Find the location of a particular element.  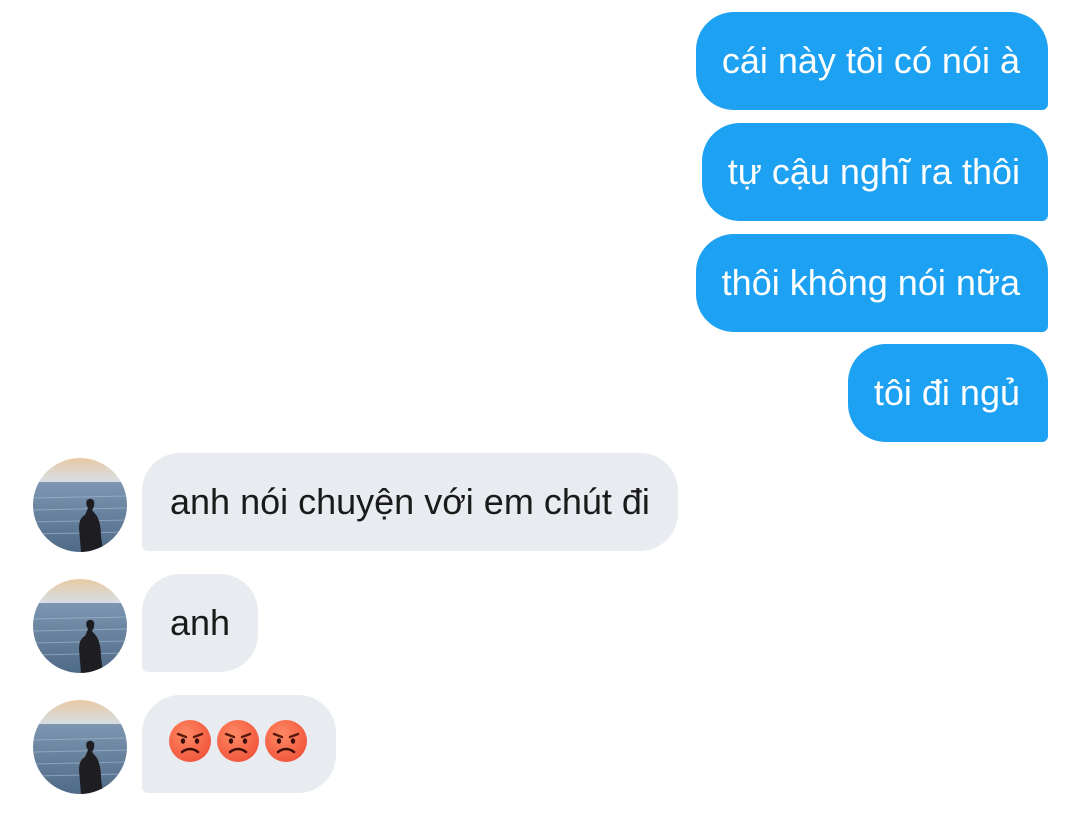

message-text: cái này tôi có nói à is located at coordinates (870, 60).